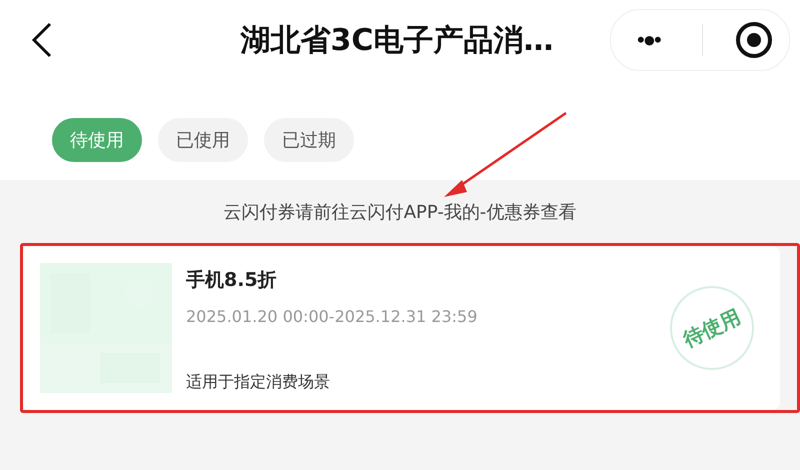 Image resolution: width=800 pixels, height=470 pixels. I want to click on filter-tab: 已使用, so click(203, 140).